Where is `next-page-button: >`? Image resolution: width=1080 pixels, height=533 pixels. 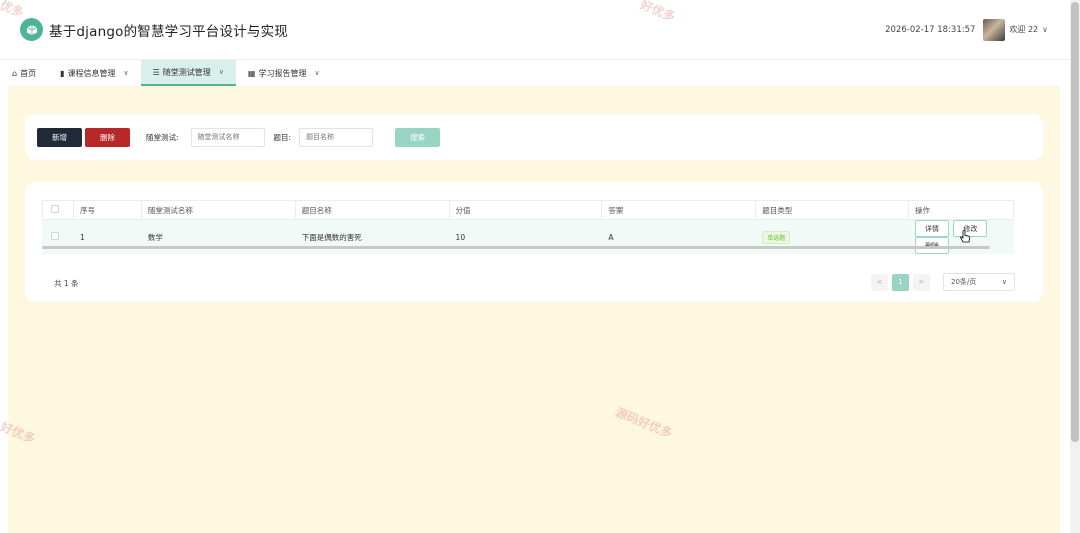
next-page-button: > is located at coordinates (921, 282).